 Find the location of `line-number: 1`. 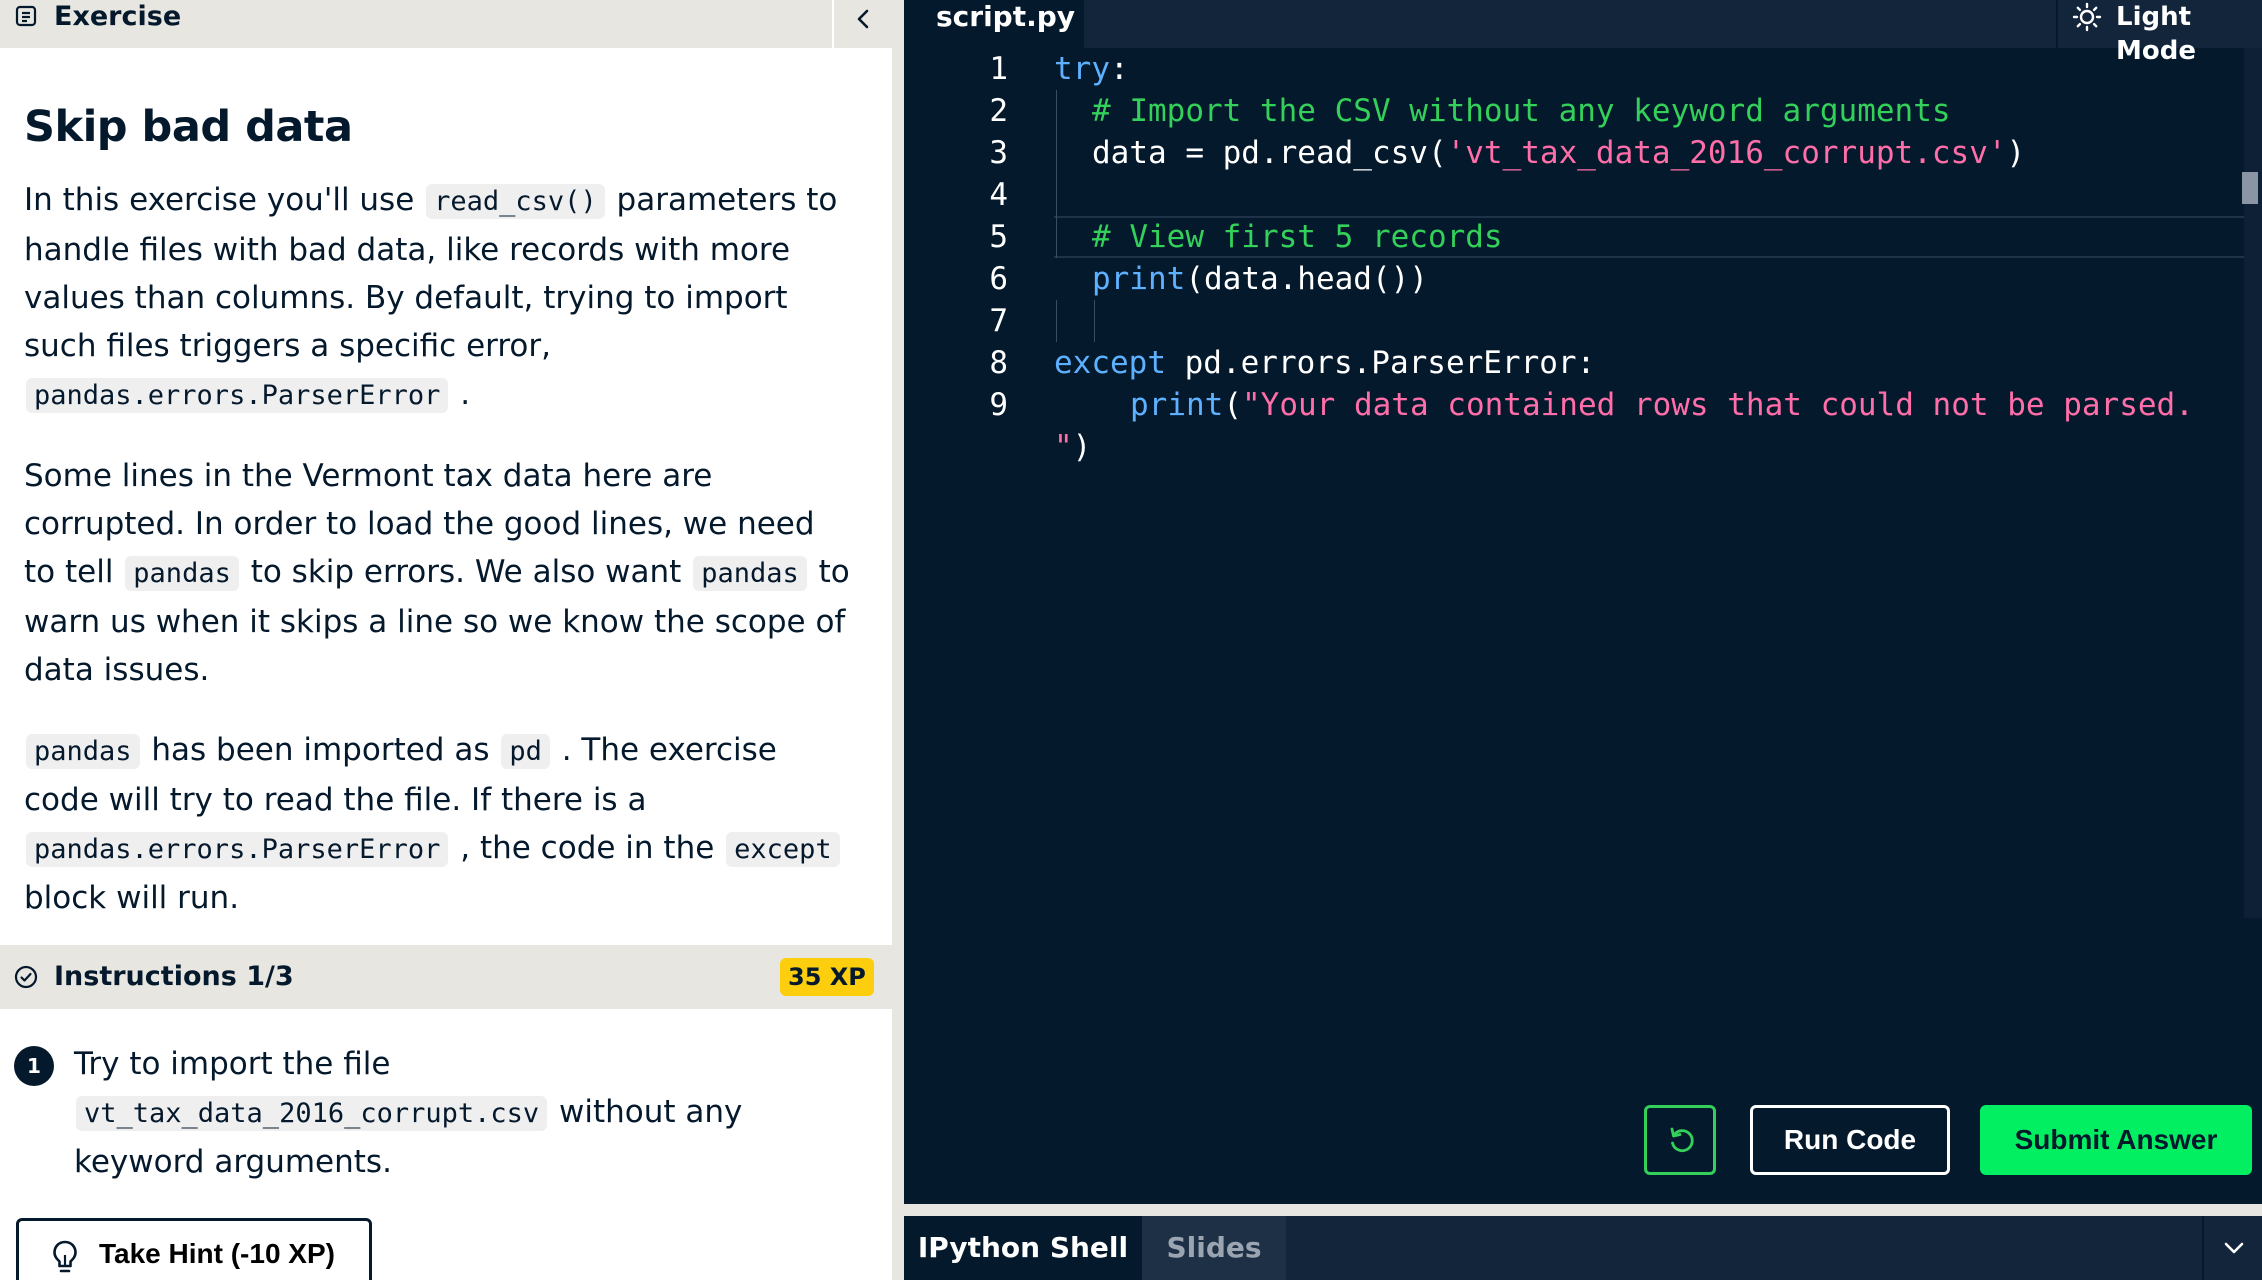

line-number: 1 is located at coordinates (998, 69).